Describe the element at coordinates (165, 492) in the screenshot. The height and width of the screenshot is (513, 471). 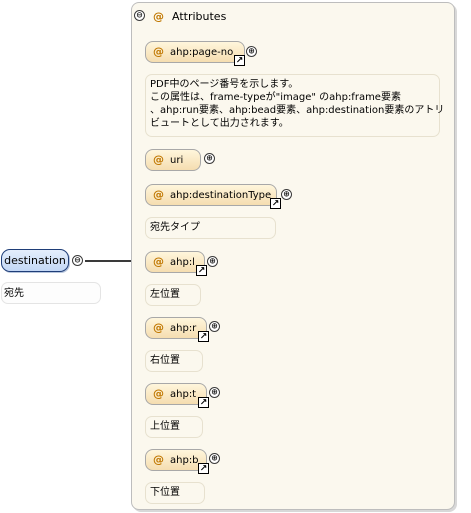
I see `doc-line: 下位置` at that location.